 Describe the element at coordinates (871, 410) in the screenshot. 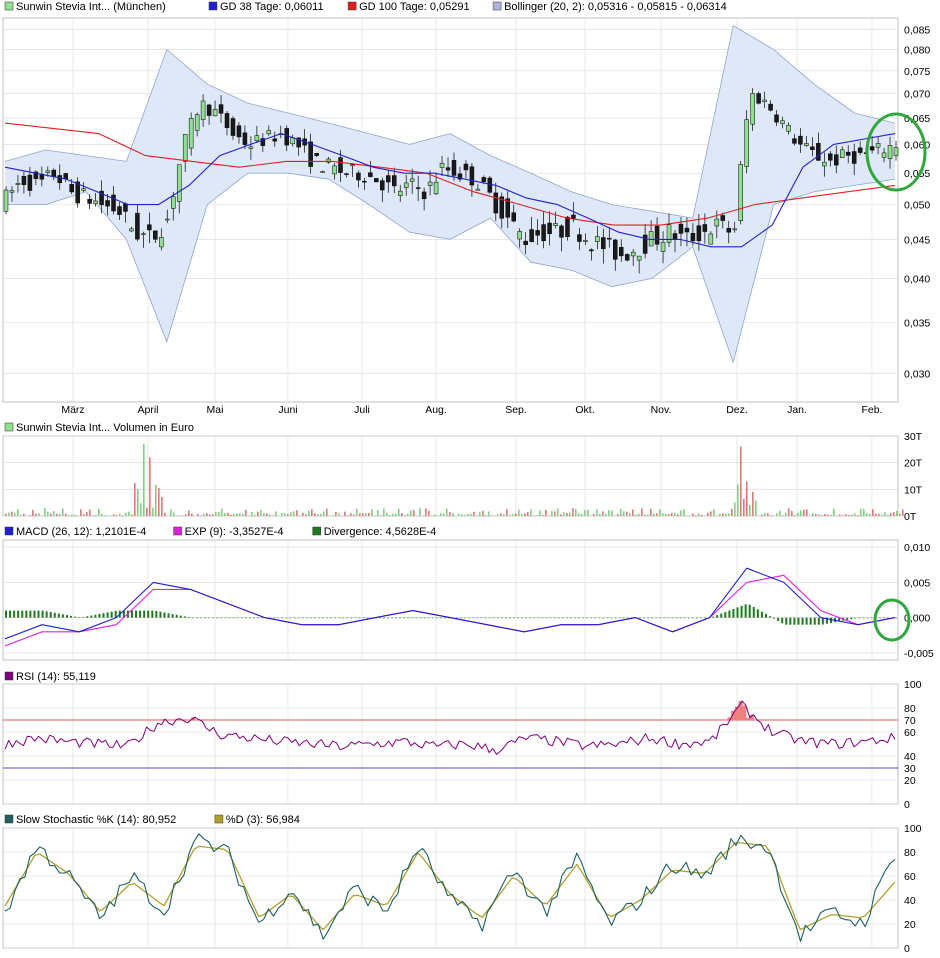

I see `x-label-11: Feb.` at that location.